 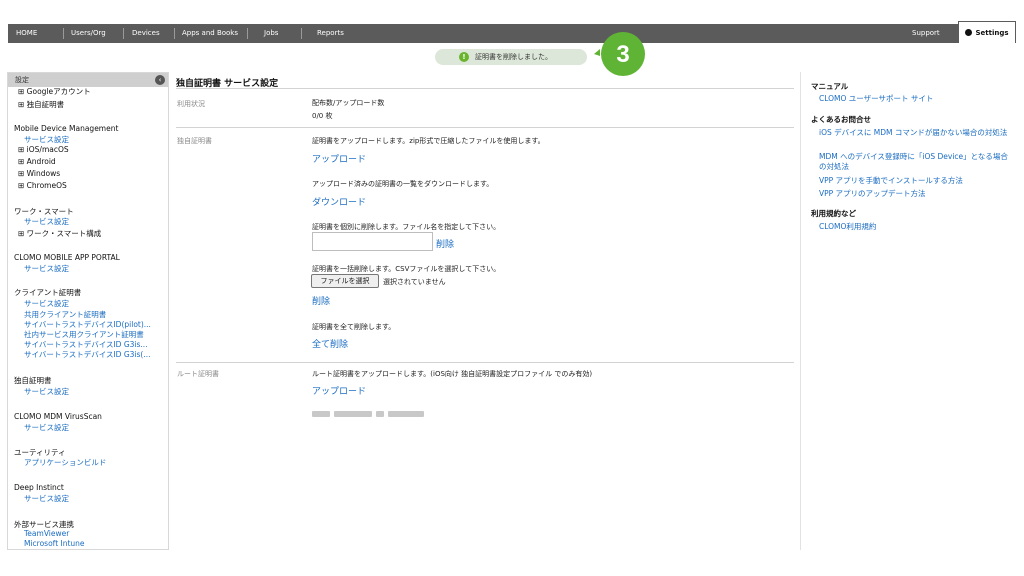 I want to click on sidebar-tree-label: iOS/macOS, so click(x=47, y=149).